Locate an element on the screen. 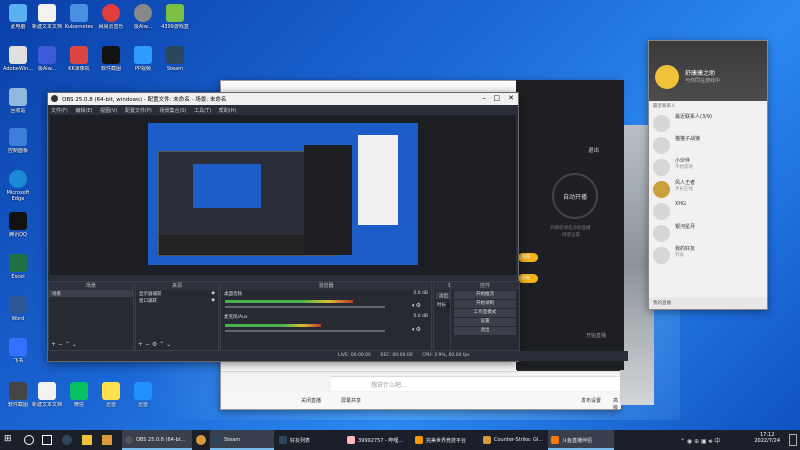 The image size is (800, 450). start-pill: 开始 is located at coordinates (528, 278).